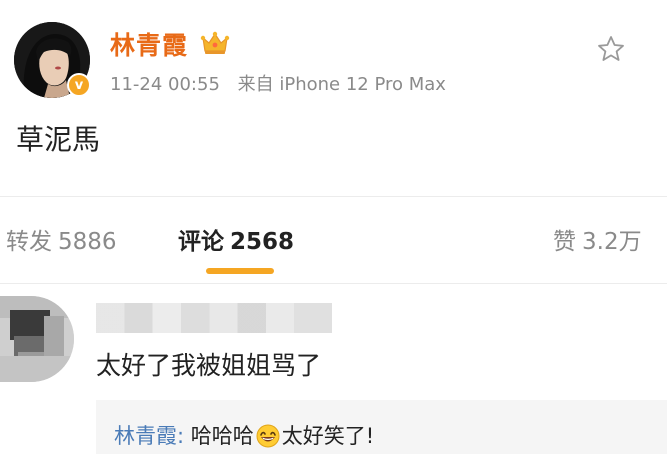 Image resolution: width=667 pixels, height=454 pixels. I want to click on blurred-avatar, so click(37, 339).